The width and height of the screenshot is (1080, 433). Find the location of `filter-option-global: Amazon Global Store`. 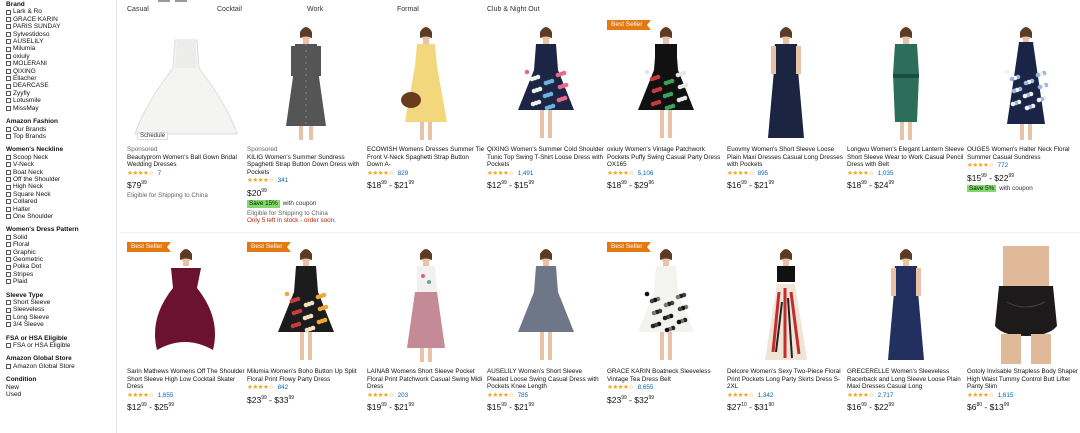

filter-option-global: Amazon Global Store is located at coordinates (60, 366).